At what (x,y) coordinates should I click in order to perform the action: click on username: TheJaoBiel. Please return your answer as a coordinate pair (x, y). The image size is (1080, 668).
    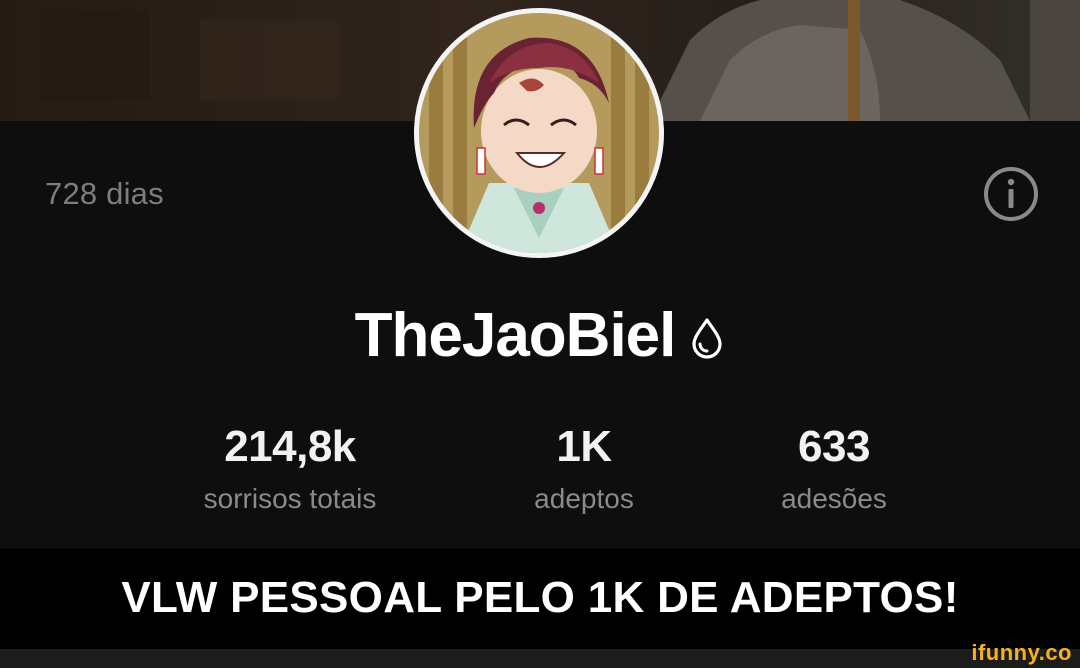
    Looking at the image, I should click on (516, 335).